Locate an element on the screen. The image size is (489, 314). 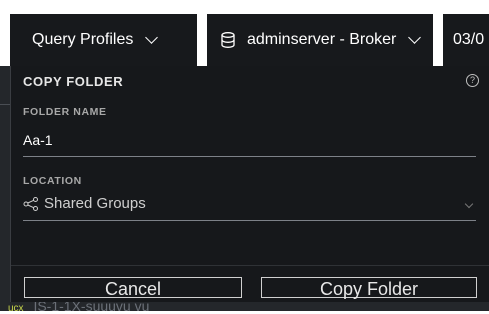
location-select: Shared Groups is located at coordinates (249, 205).